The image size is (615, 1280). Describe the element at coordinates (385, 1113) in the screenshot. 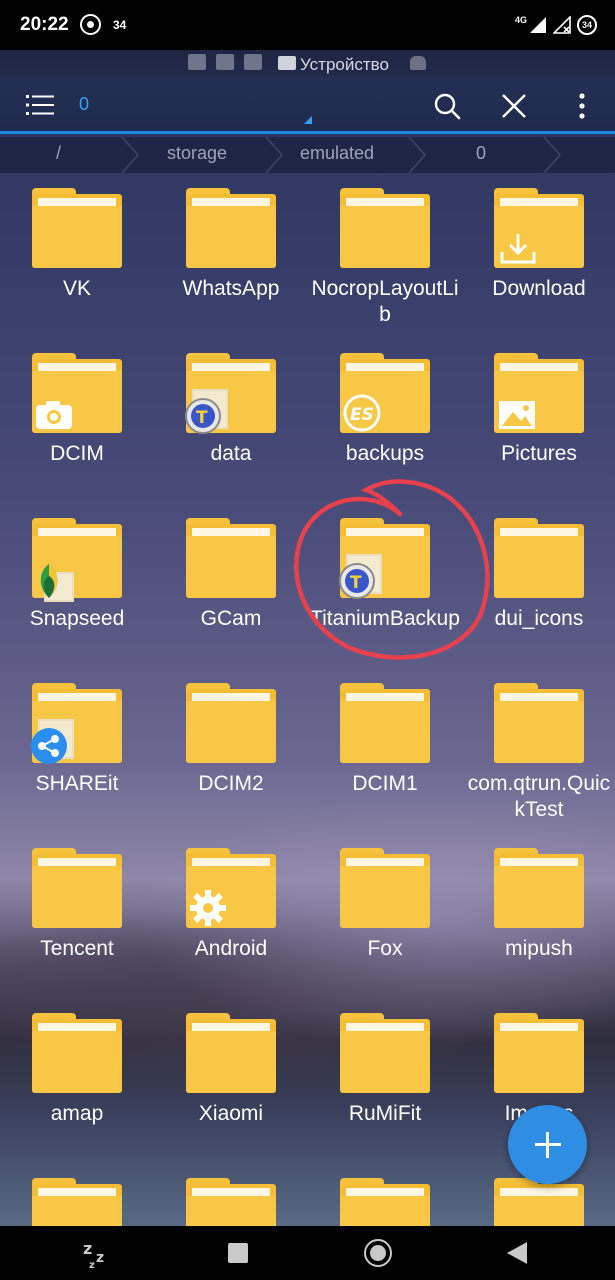

I see `folder-label: RuMiFit` at that location.